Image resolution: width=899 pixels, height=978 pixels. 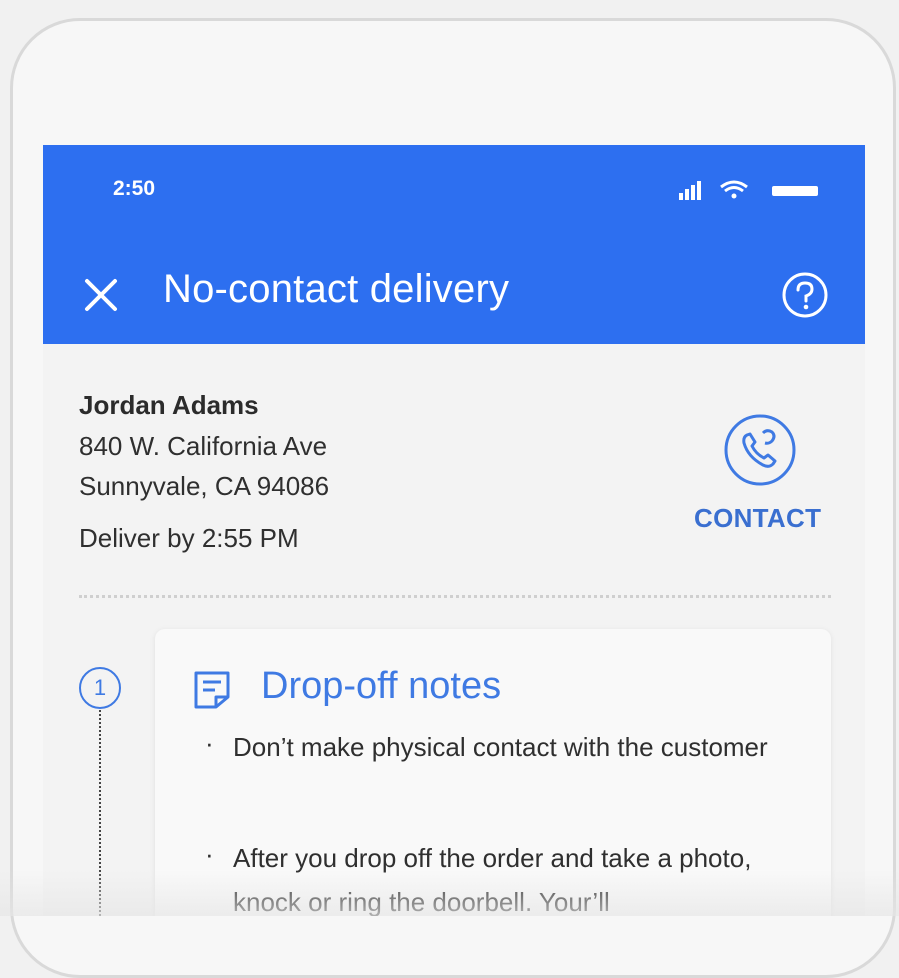 What do you see at coordinates (100, 688) in the screenshot?
I see `step-number-badge: 1` at bounding box center [100, 688].